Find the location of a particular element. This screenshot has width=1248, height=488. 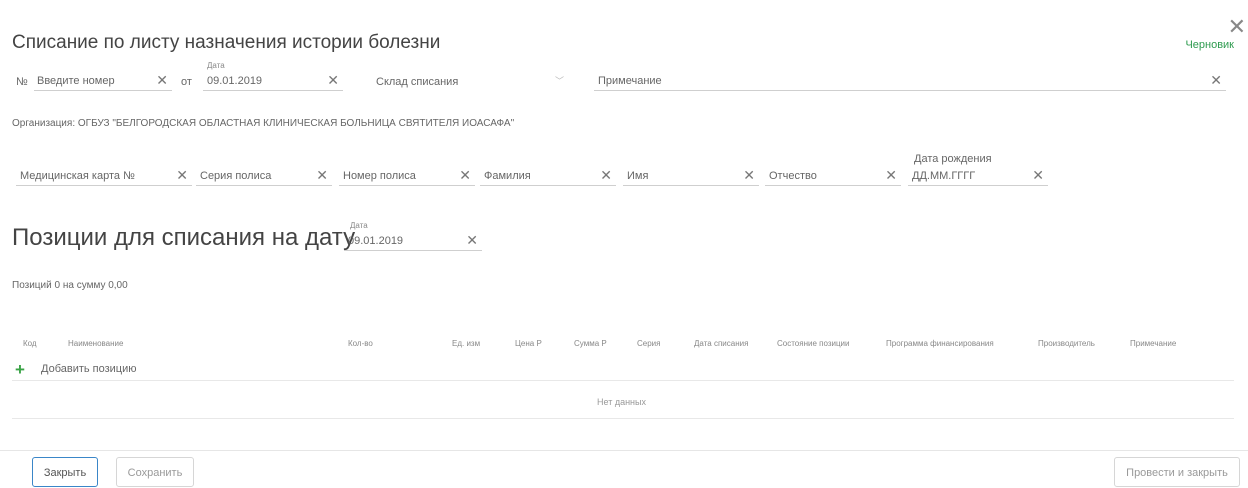

column-header: Примечание is located at coordinates (1153, 343).